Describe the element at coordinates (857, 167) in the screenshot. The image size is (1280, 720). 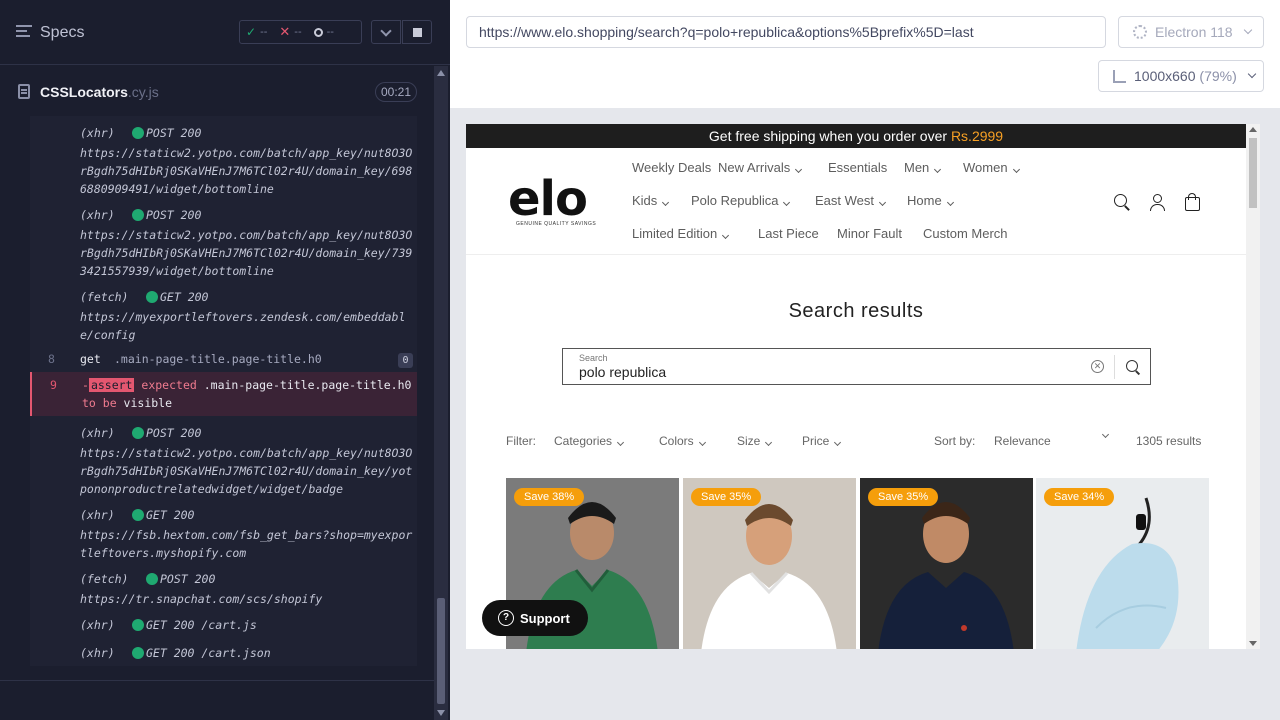
I see `nav-item-essentials: Essentials` at that location.